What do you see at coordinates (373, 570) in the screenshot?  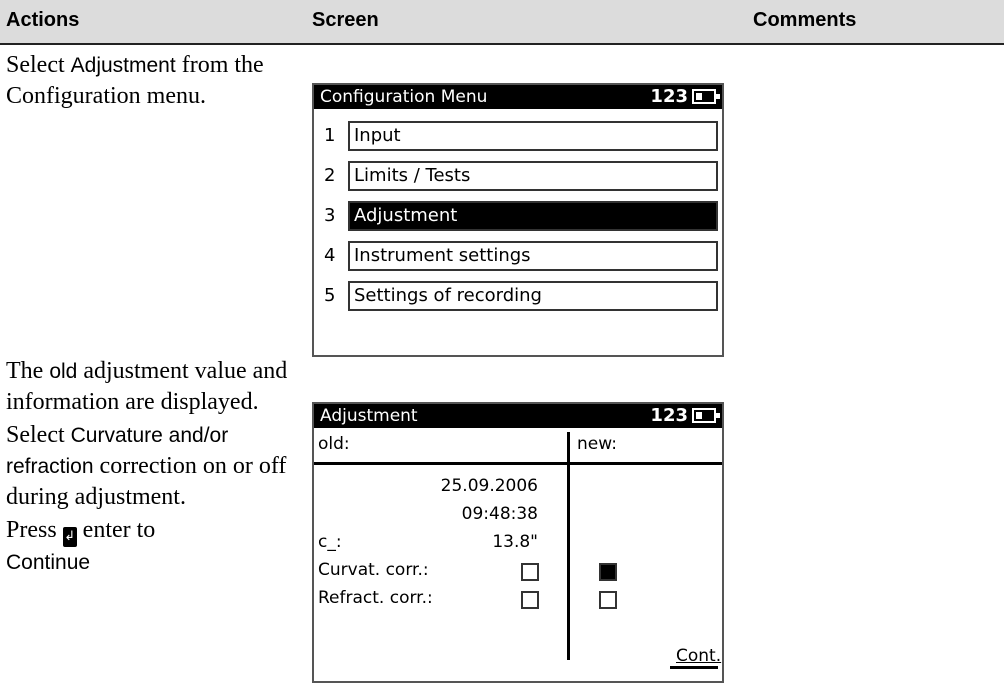 I see `curvature-label: Curvat. corr.:` at bounding box center [373, 570].